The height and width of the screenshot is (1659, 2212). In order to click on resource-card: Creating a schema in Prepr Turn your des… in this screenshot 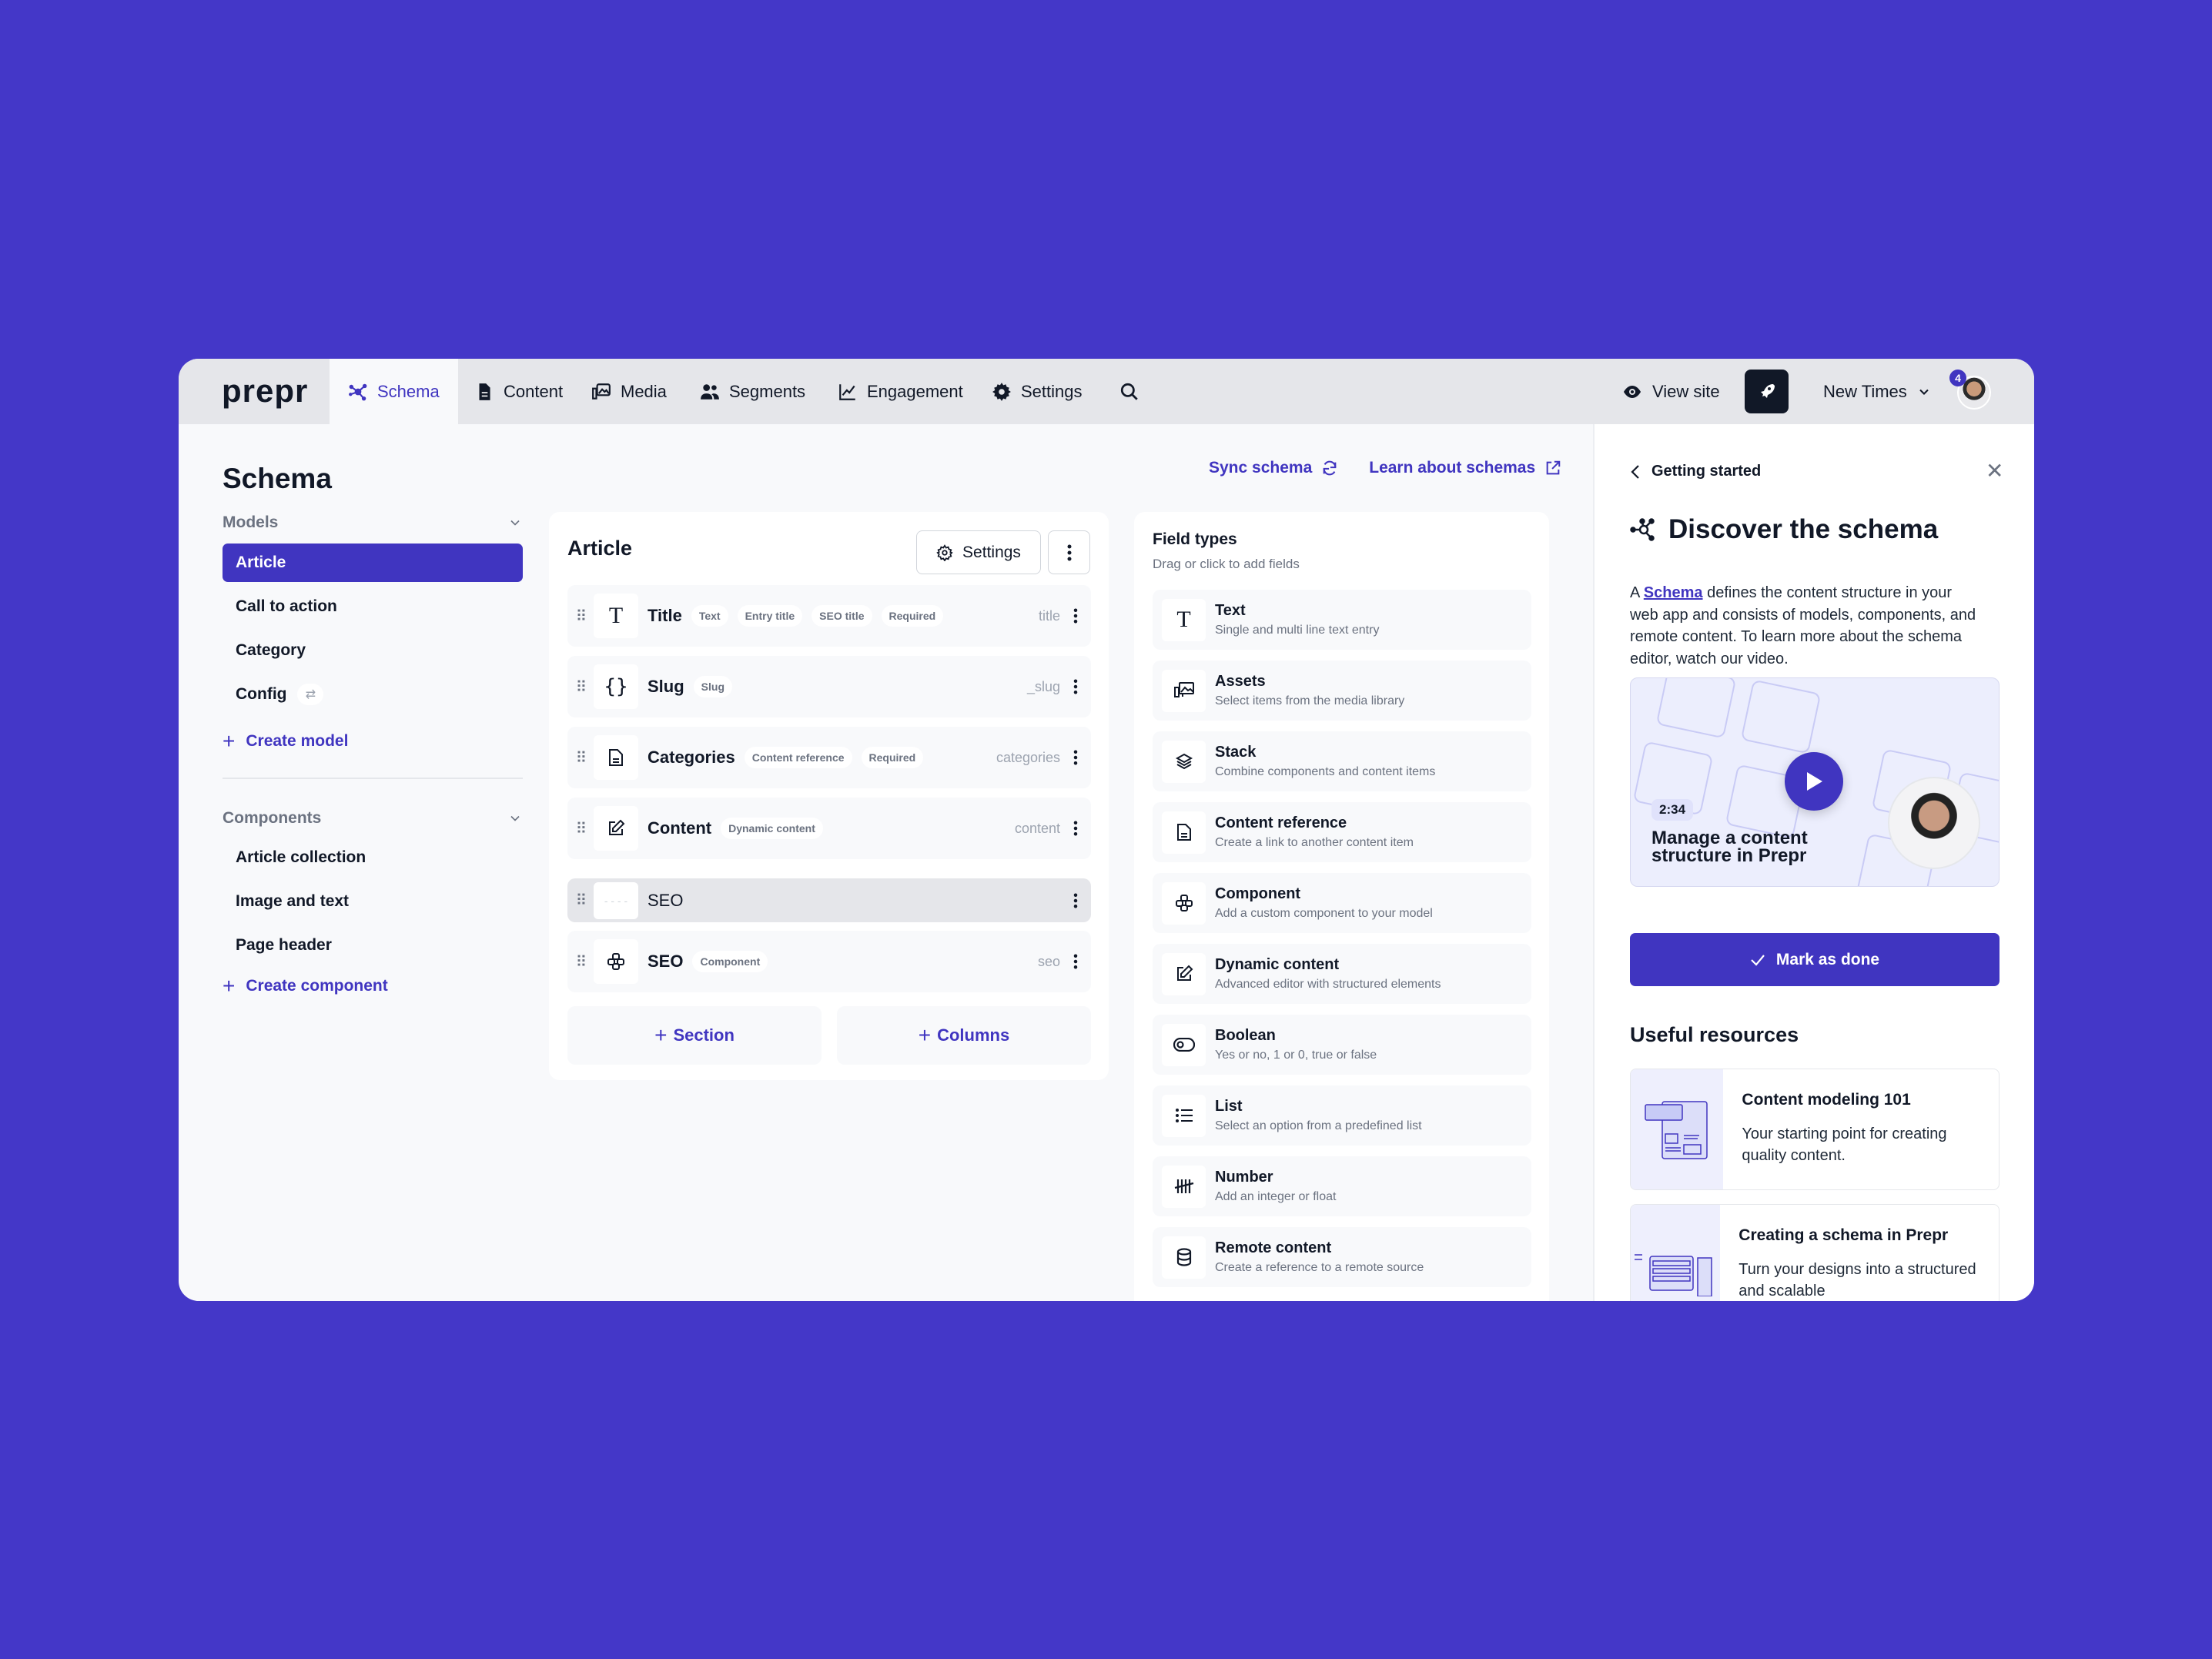, I will do `click(1815, 1252)`.